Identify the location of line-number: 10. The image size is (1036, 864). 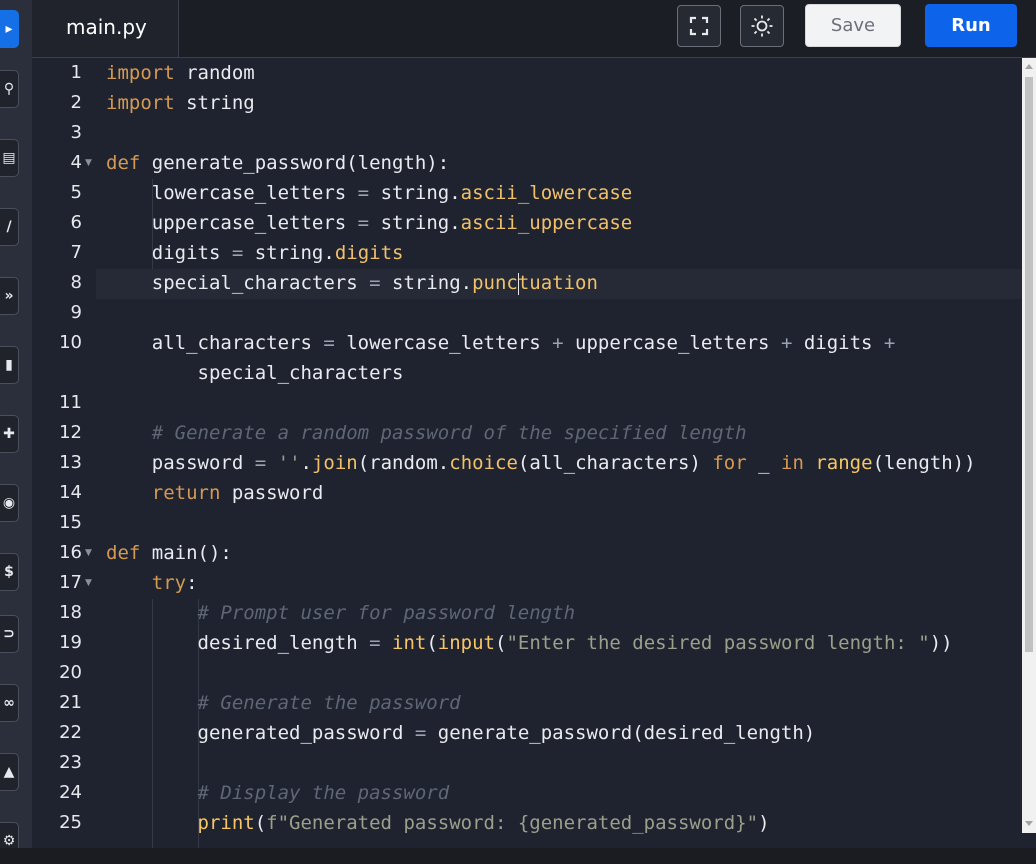
(70, 342).